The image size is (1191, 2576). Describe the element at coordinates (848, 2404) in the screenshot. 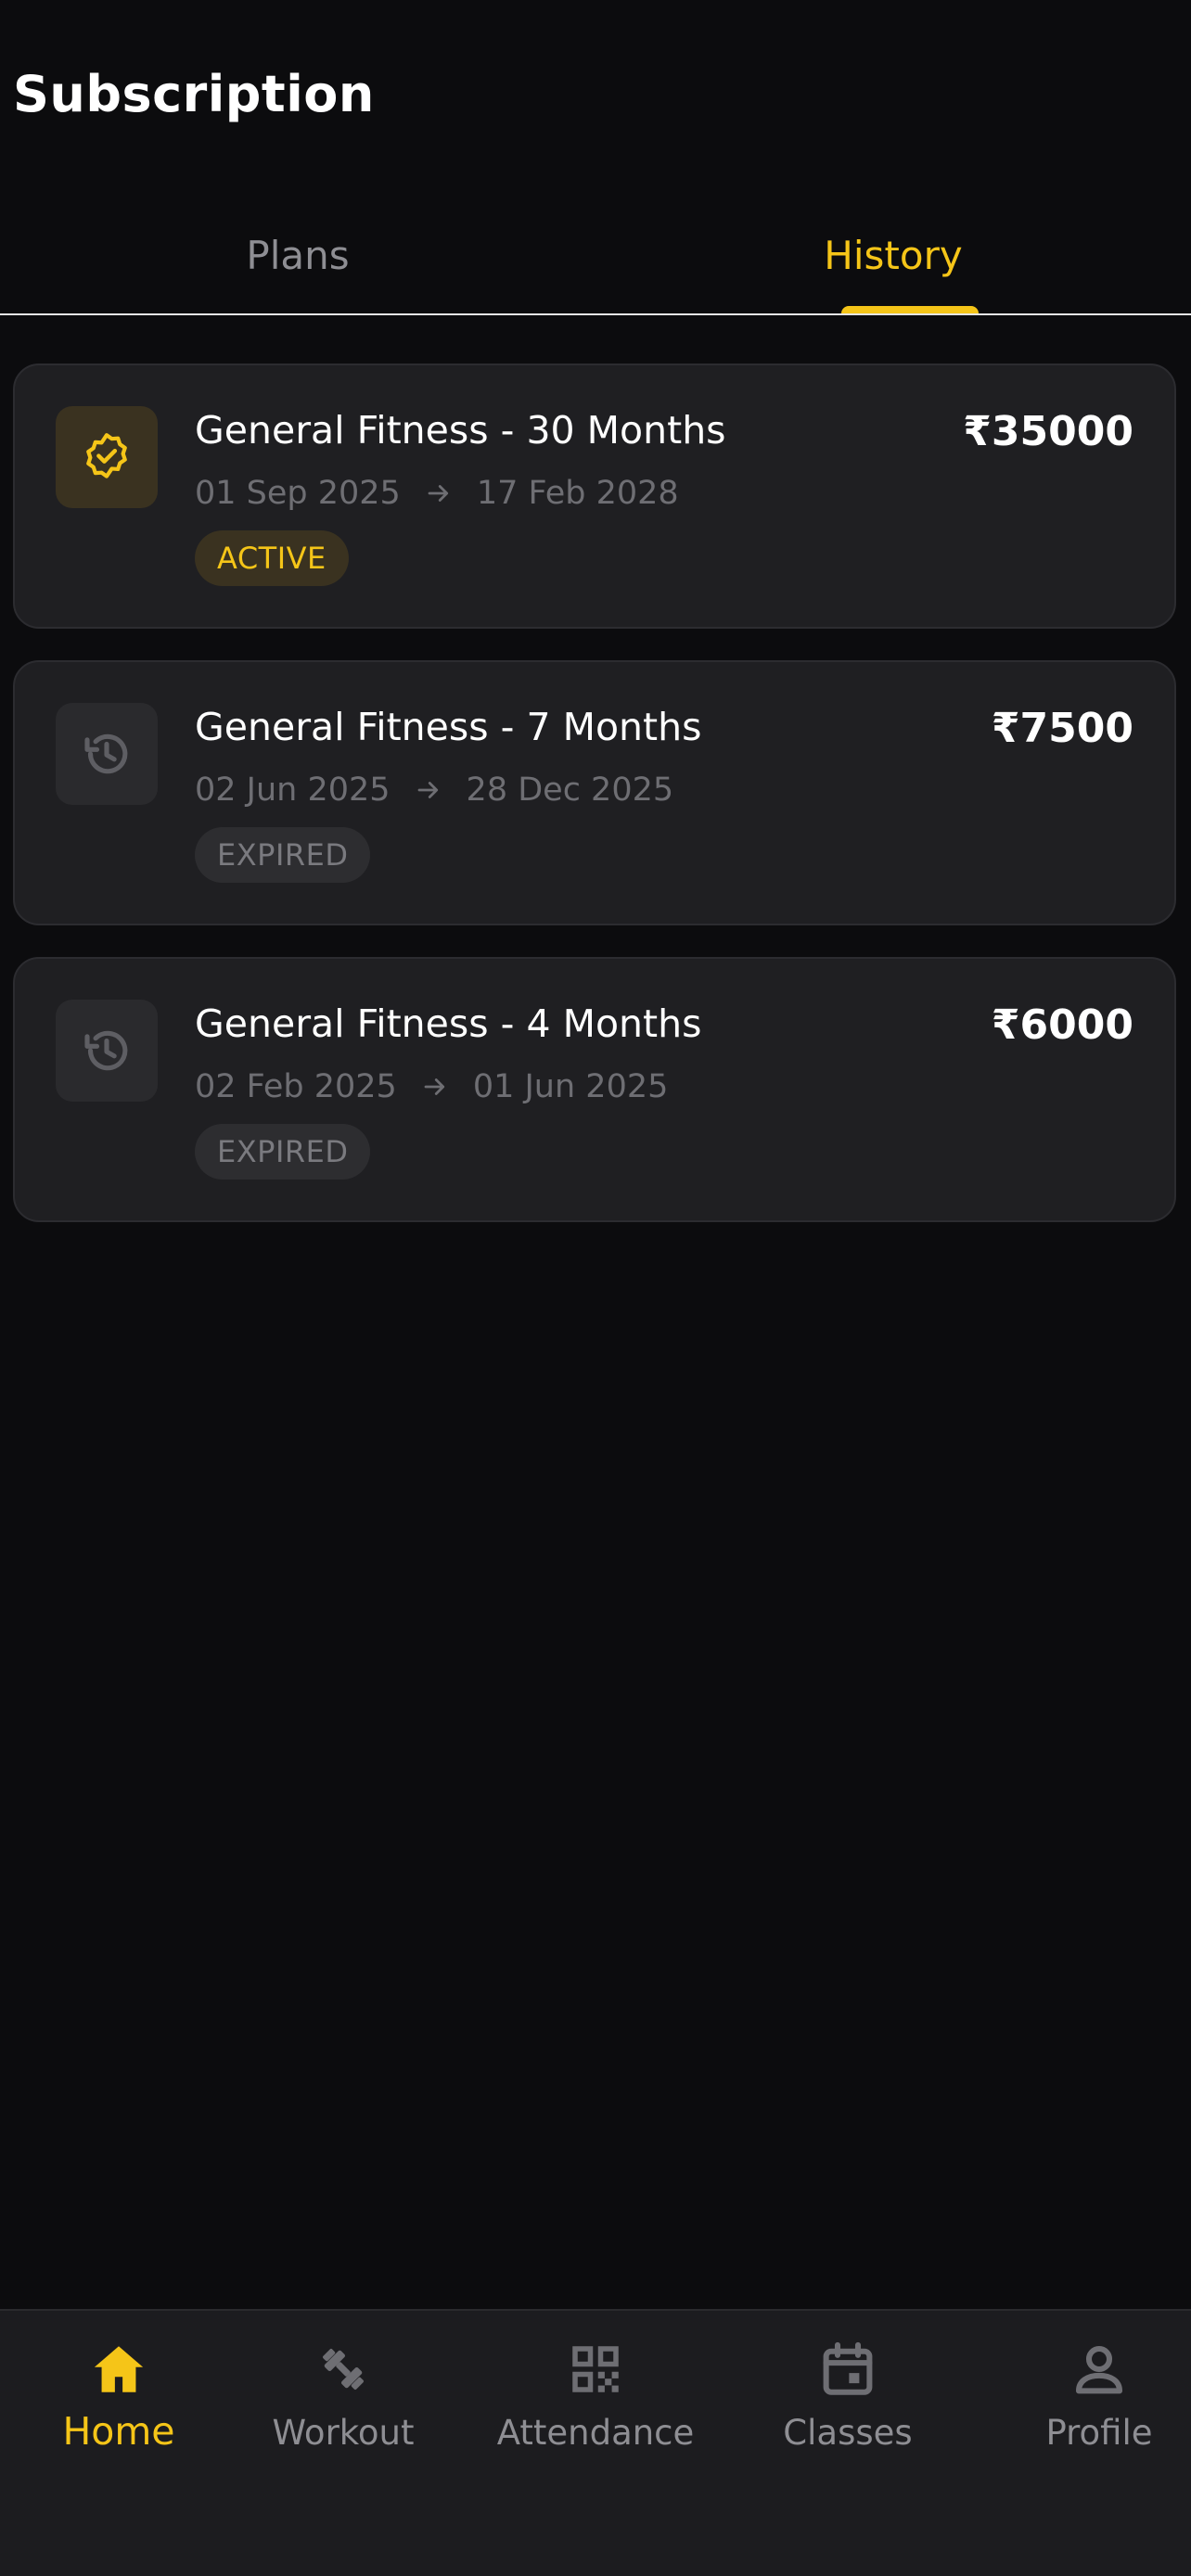

I see `nav-item-classes: Classes` at that location.